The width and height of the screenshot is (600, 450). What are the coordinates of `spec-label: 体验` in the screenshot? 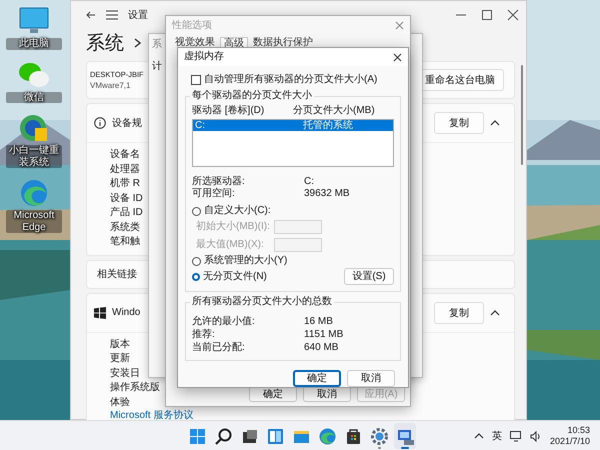 It's located at (120, 403).